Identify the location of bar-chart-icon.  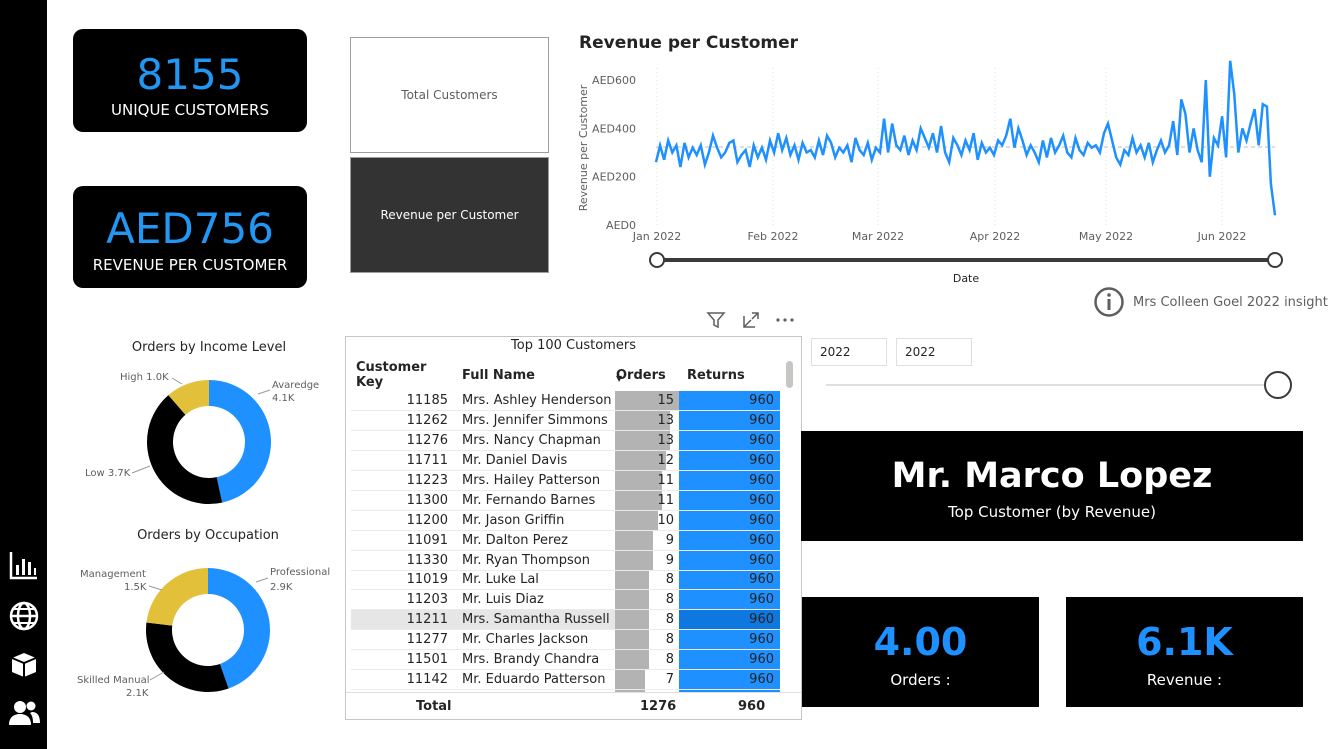
(24, 565).